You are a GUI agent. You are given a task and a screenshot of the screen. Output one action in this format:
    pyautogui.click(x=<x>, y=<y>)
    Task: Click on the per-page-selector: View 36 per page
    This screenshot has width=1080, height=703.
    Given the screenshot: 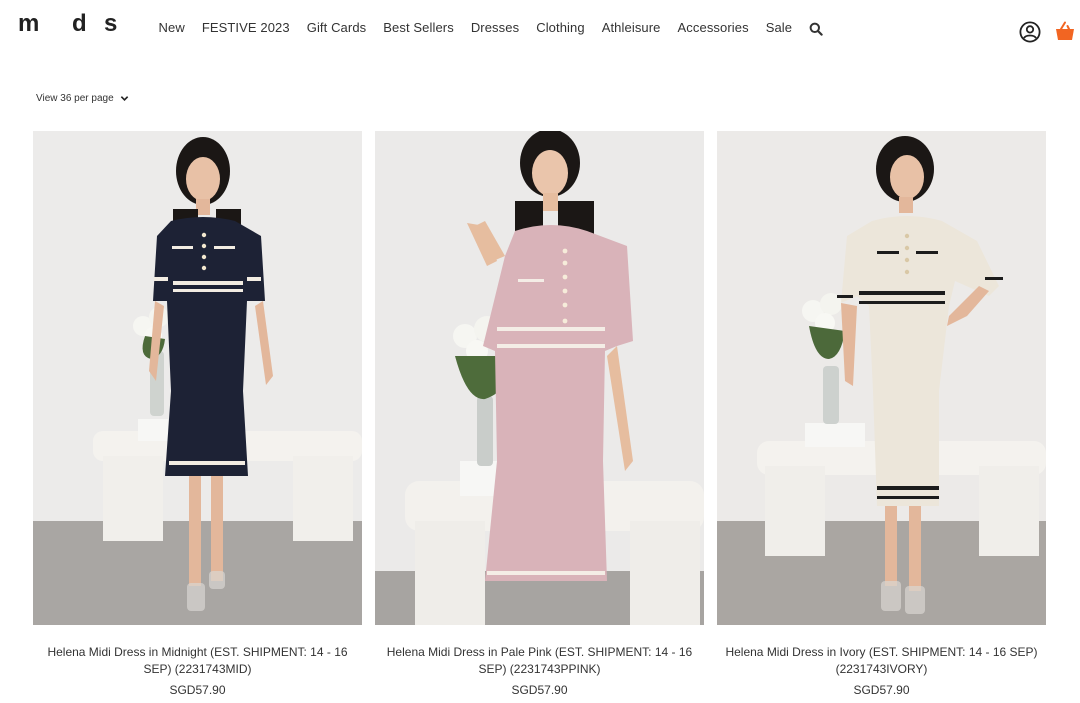 What is the action you would take?
    pyautogui.click(x=82, y=98)
    